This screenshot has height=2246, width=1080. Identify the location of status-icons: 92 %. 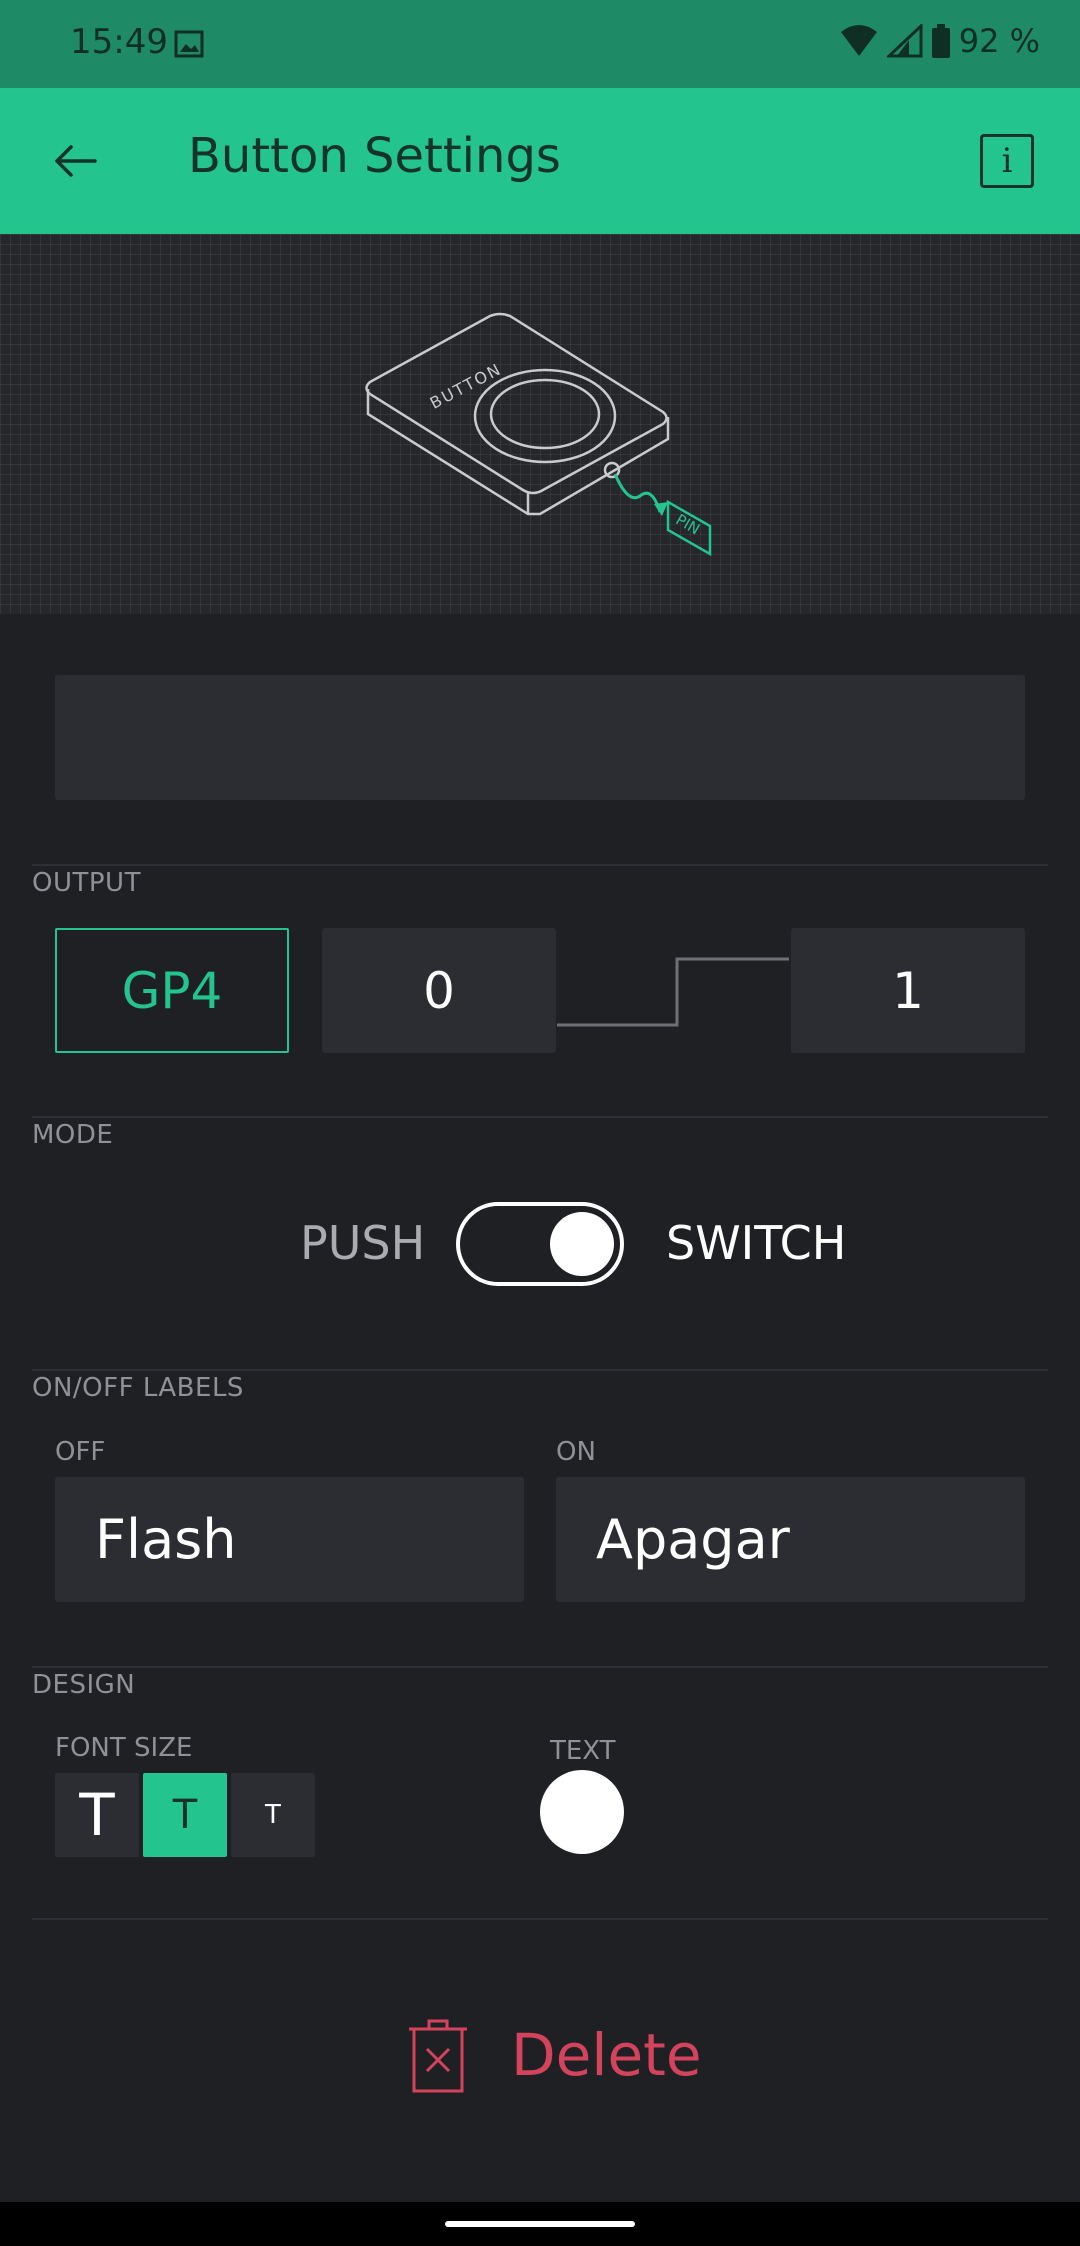
(939, 41).